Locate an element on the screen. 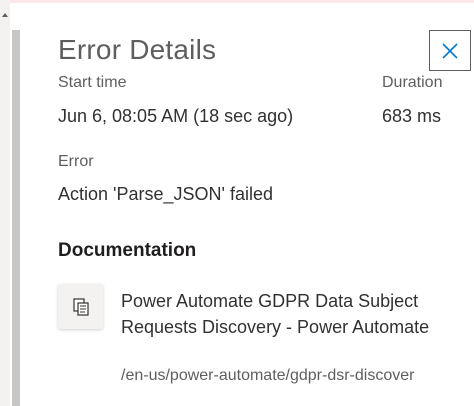  close-icon is located at coordinates (450, 50).